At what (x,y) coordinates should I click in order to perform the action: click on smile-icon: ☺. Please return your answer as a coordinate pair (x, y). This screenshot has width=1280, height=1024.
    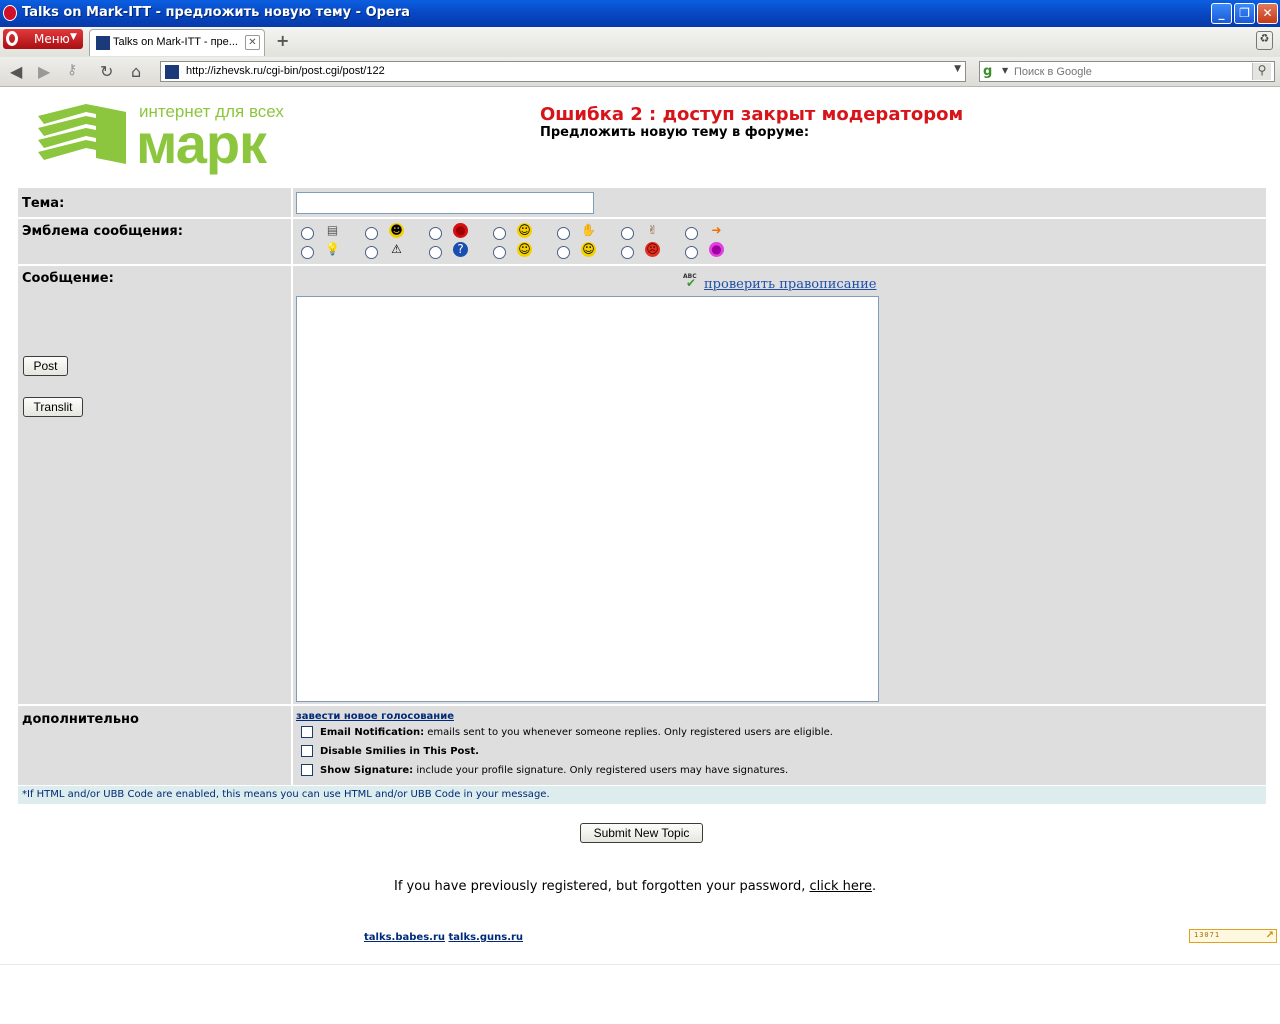
    Looking at the image, I should click on (524, 230).